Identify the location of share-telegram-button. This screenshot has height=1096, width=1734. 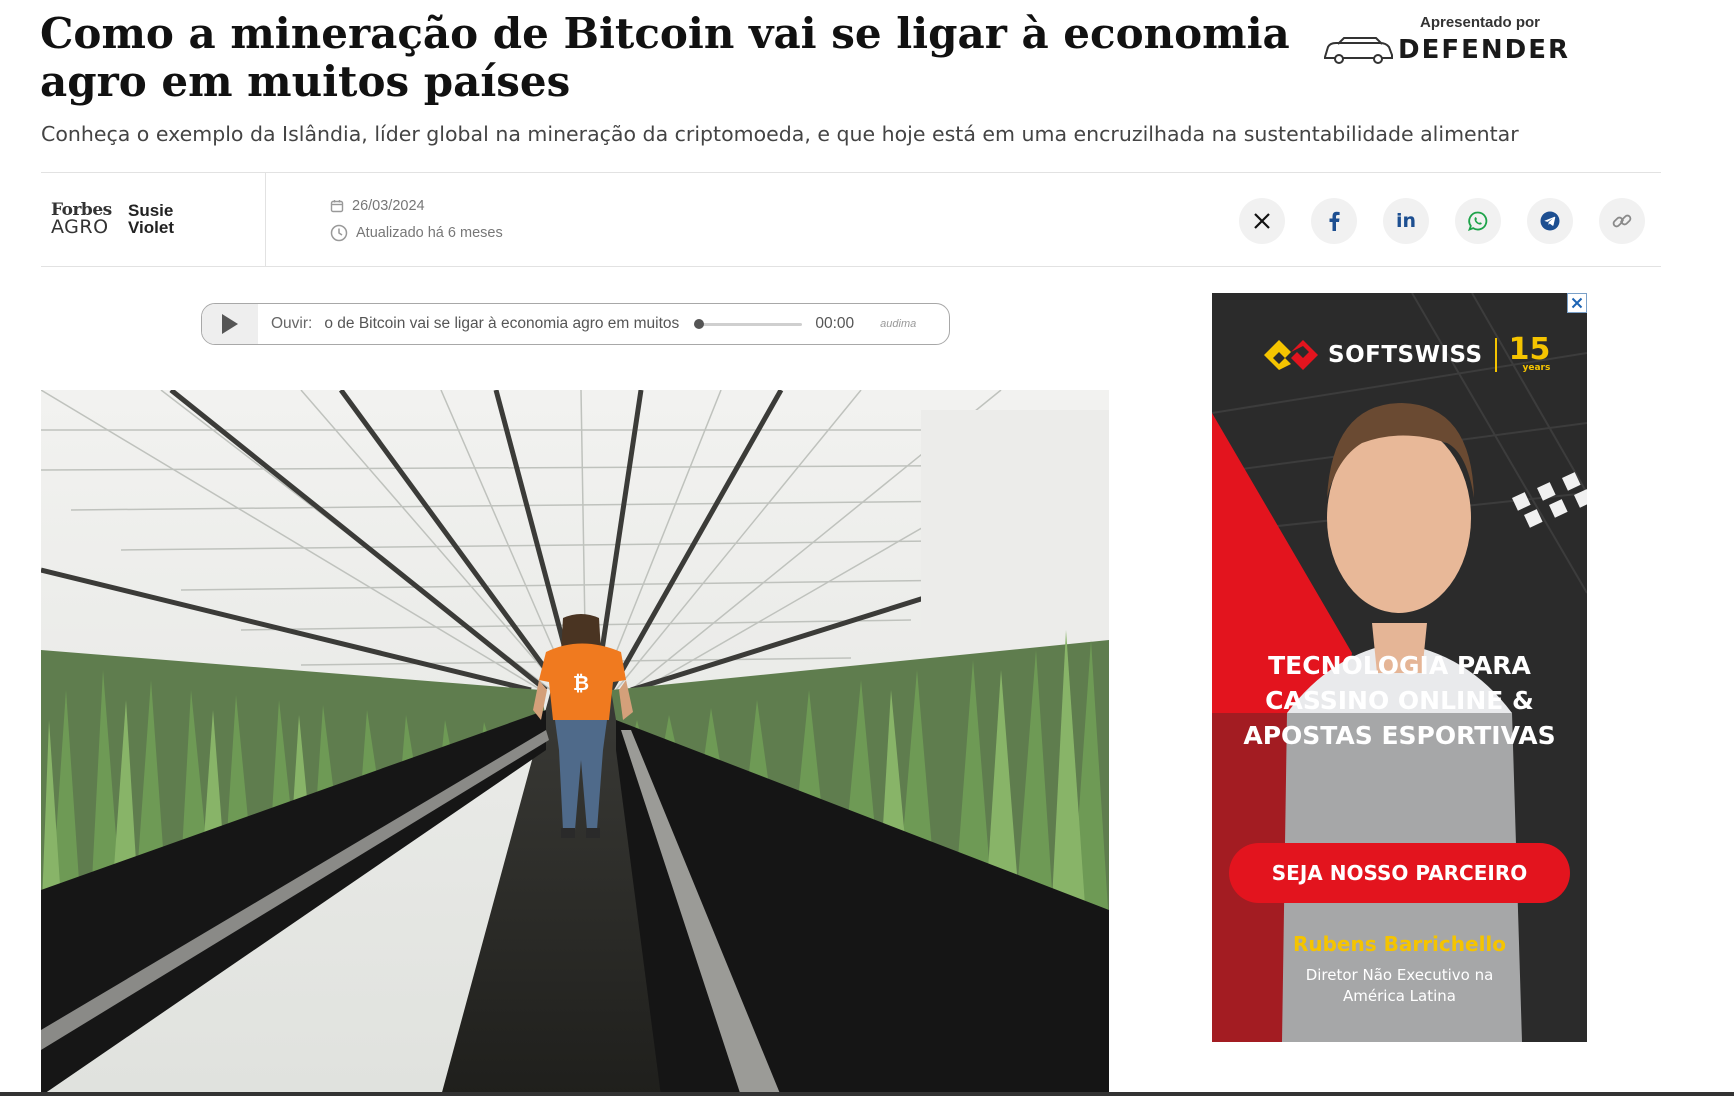
(1550, 221).